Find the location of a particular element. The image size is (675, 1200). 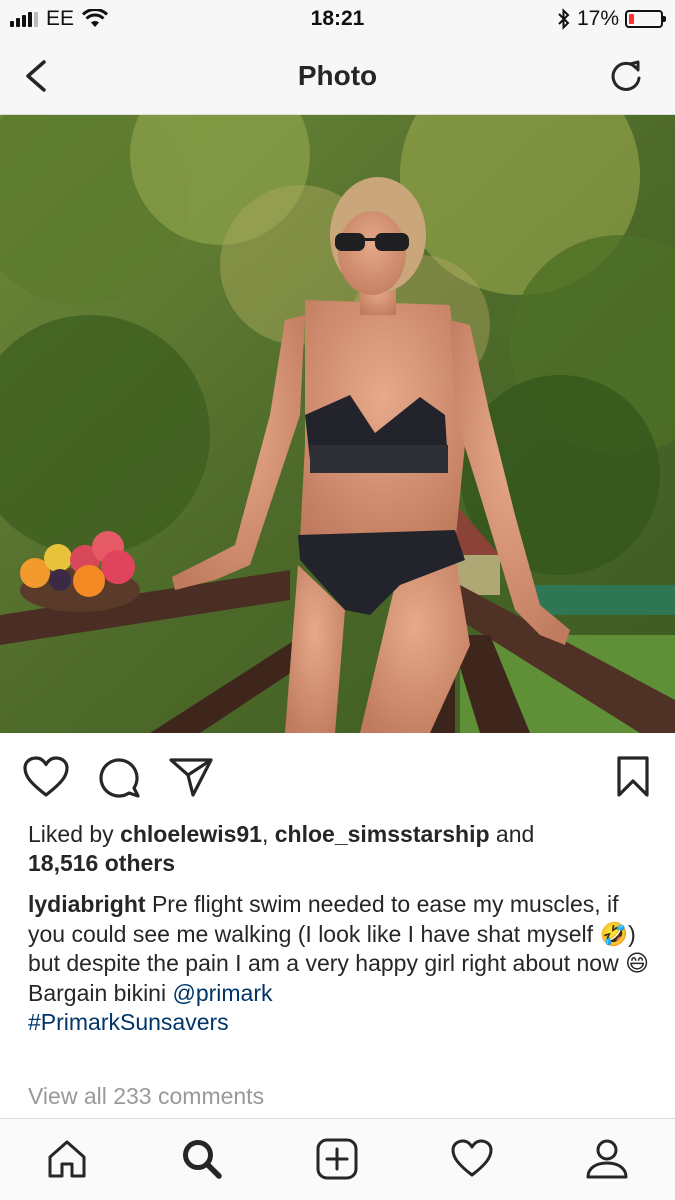

status-right: 17% is located at coordinates (611, 19).